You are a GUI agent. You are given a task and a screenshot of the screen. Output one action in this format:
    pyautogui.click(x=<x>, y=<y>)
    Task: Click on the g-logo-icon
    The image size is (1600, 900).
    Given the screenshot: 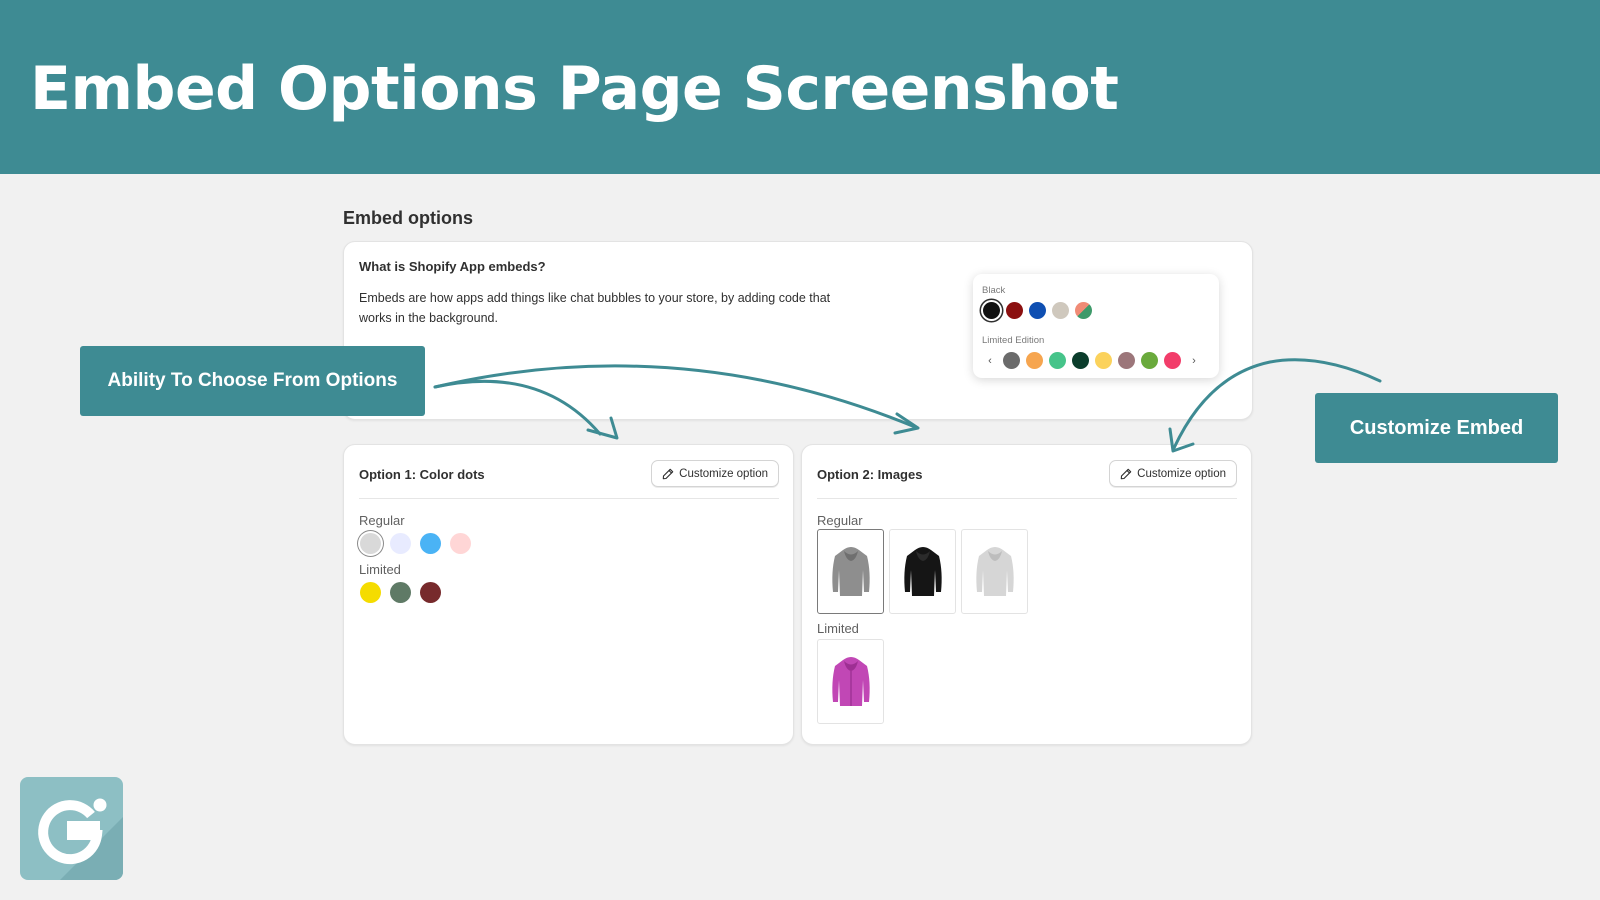 What is the action you would take?
    pyautogui.click(x=80, y=839)
    